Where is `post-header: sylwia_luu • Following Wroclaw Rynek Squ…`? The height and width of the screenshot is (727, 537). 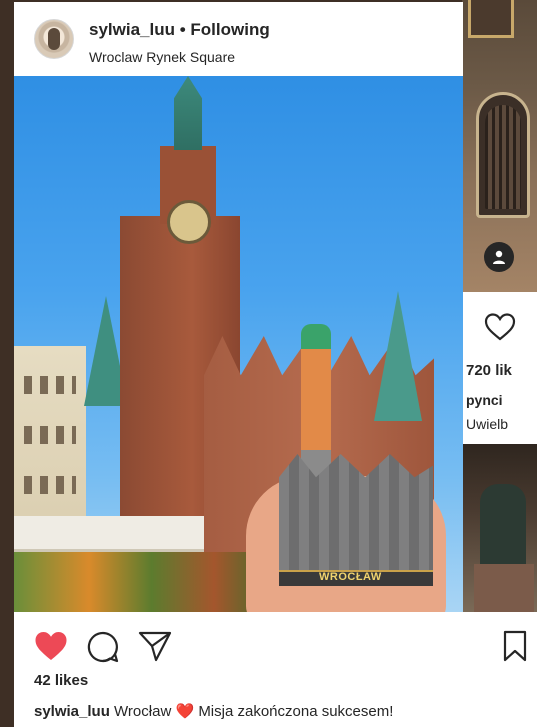 post-header: sylwia_luu • Following Wroclaw Rynek Squ… is located at coordinates (238, 39).